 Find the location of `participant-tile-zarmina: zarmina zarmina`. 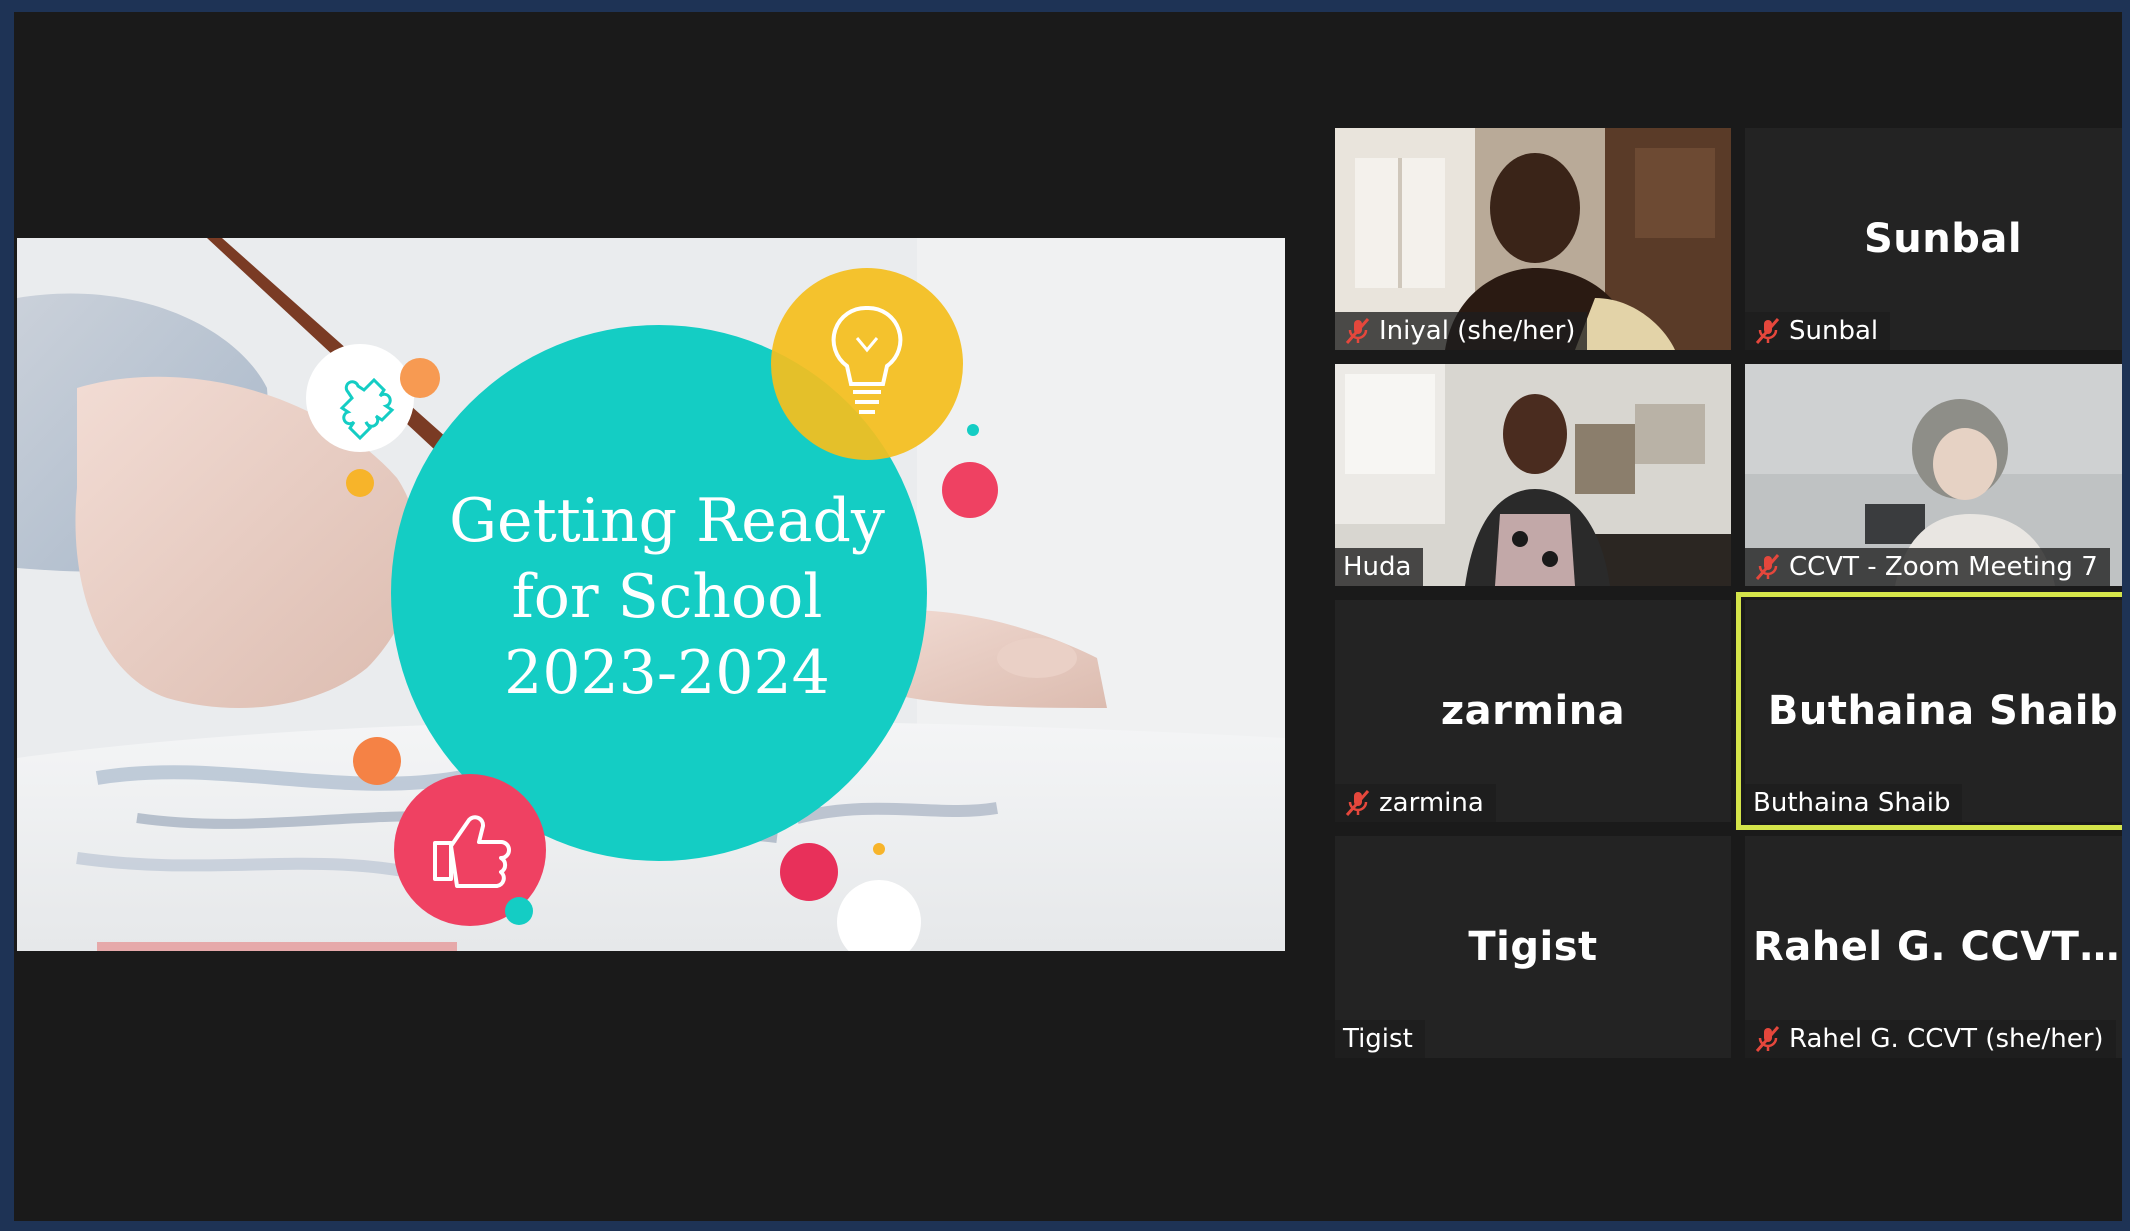

participant-tile-zarmina: zarmina zarmina is located at coordinates (1533, 711).